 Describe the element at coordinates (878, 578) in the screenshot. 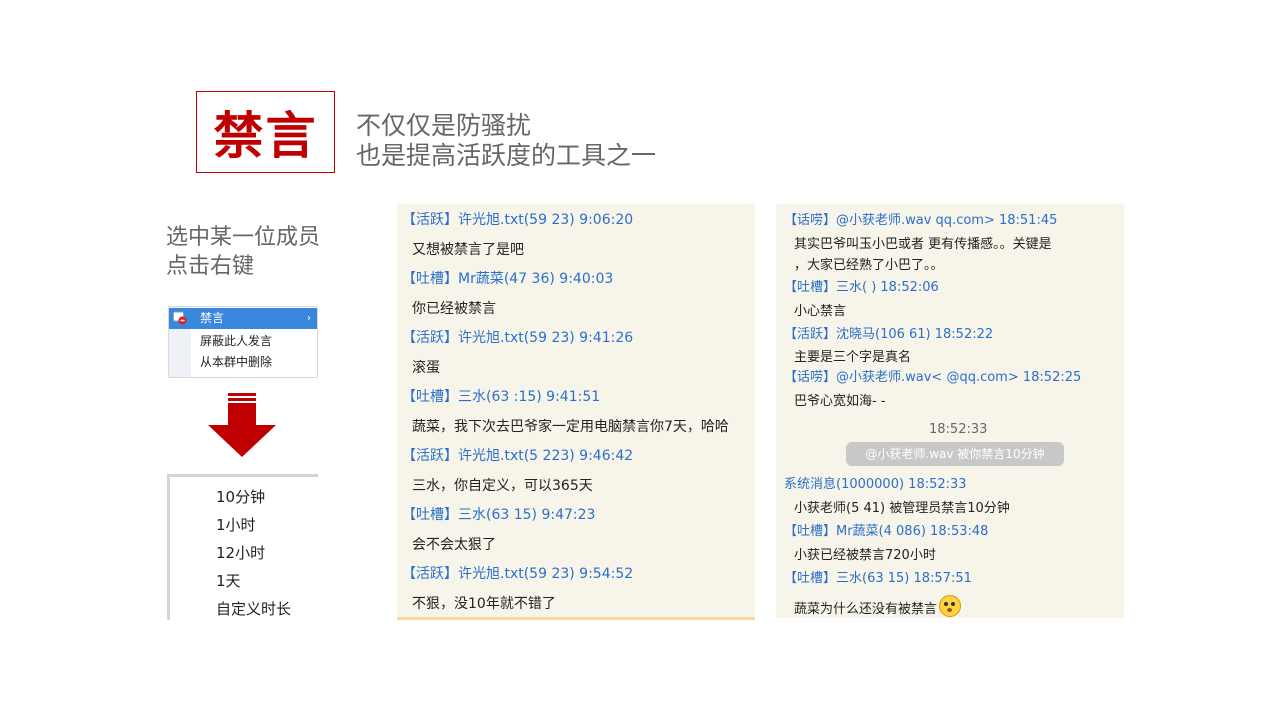

I see `chat-header: 【吐槽】三水(63 15) 18:57:51` at that location.